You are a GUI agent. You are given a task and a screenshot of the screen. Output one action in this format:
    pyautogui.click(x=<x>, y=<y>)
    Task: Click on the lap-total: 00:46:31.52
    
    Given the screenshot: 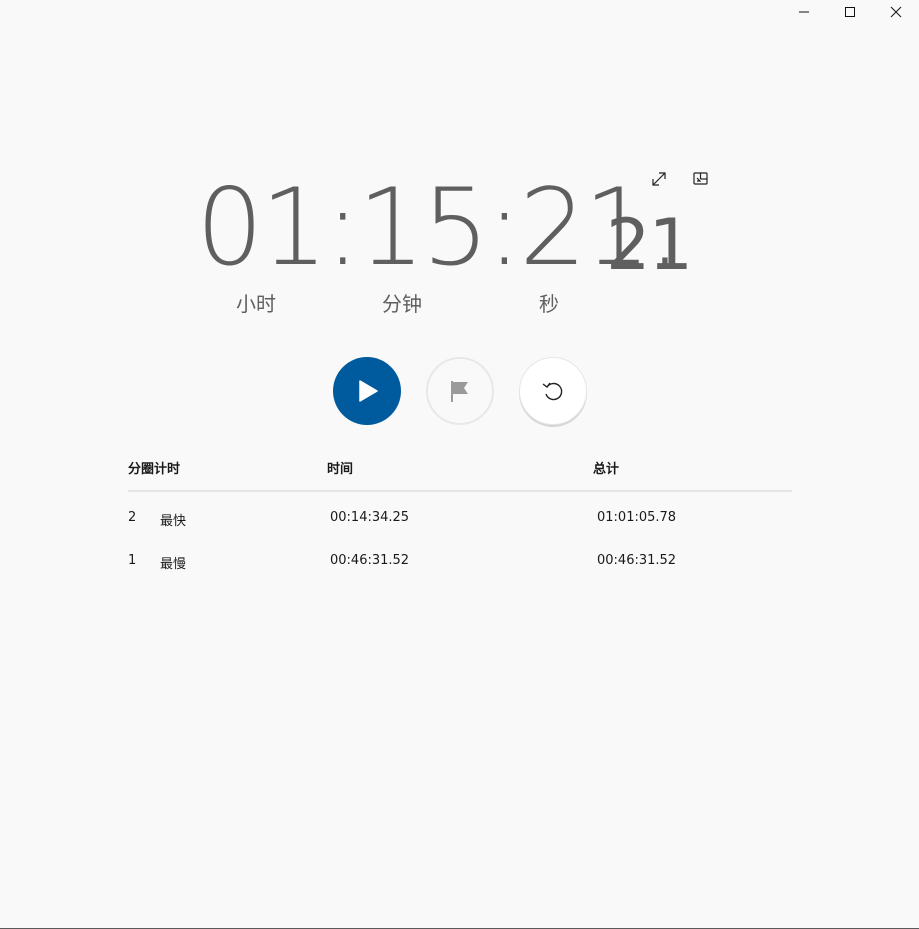 What is the action you would take?
    pyautogui.click(x=637, y=560)
    